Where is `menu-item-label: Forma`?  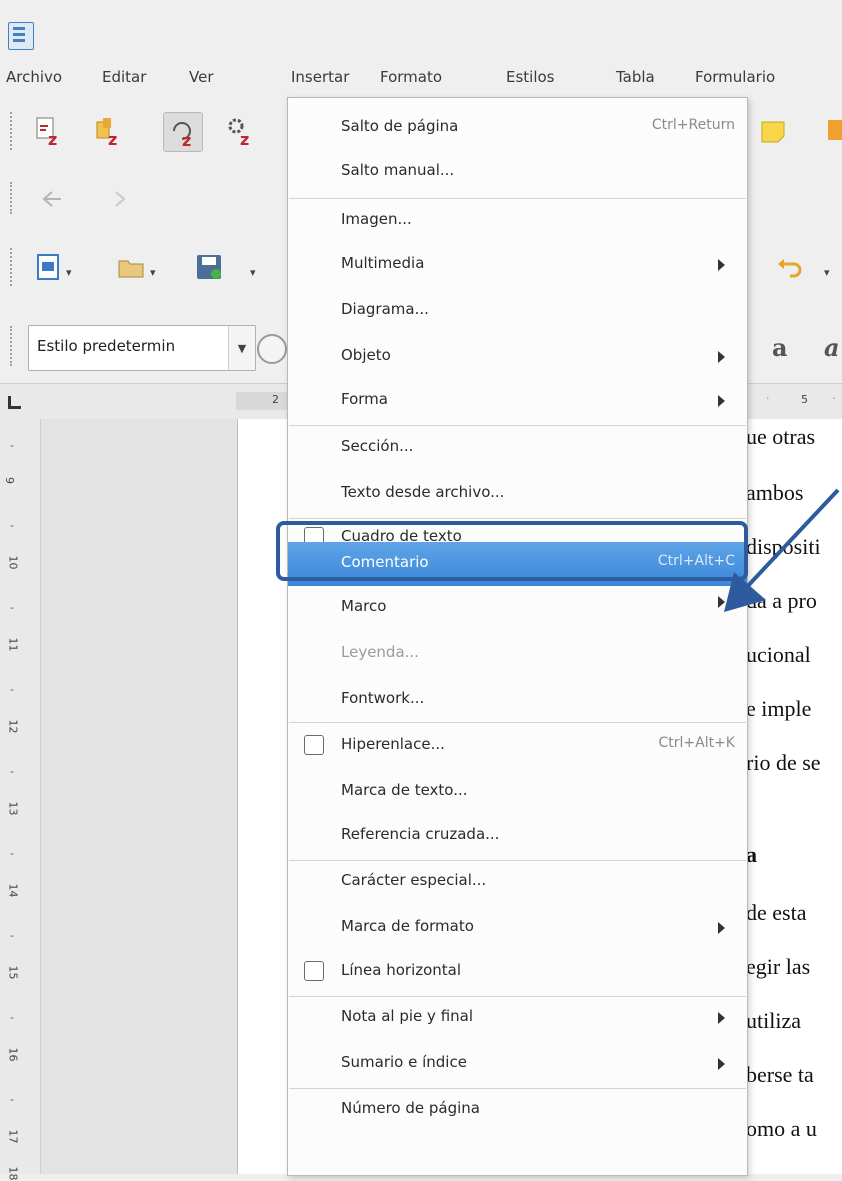
menu-item-label: Forma is located at coordinates (364, 399).